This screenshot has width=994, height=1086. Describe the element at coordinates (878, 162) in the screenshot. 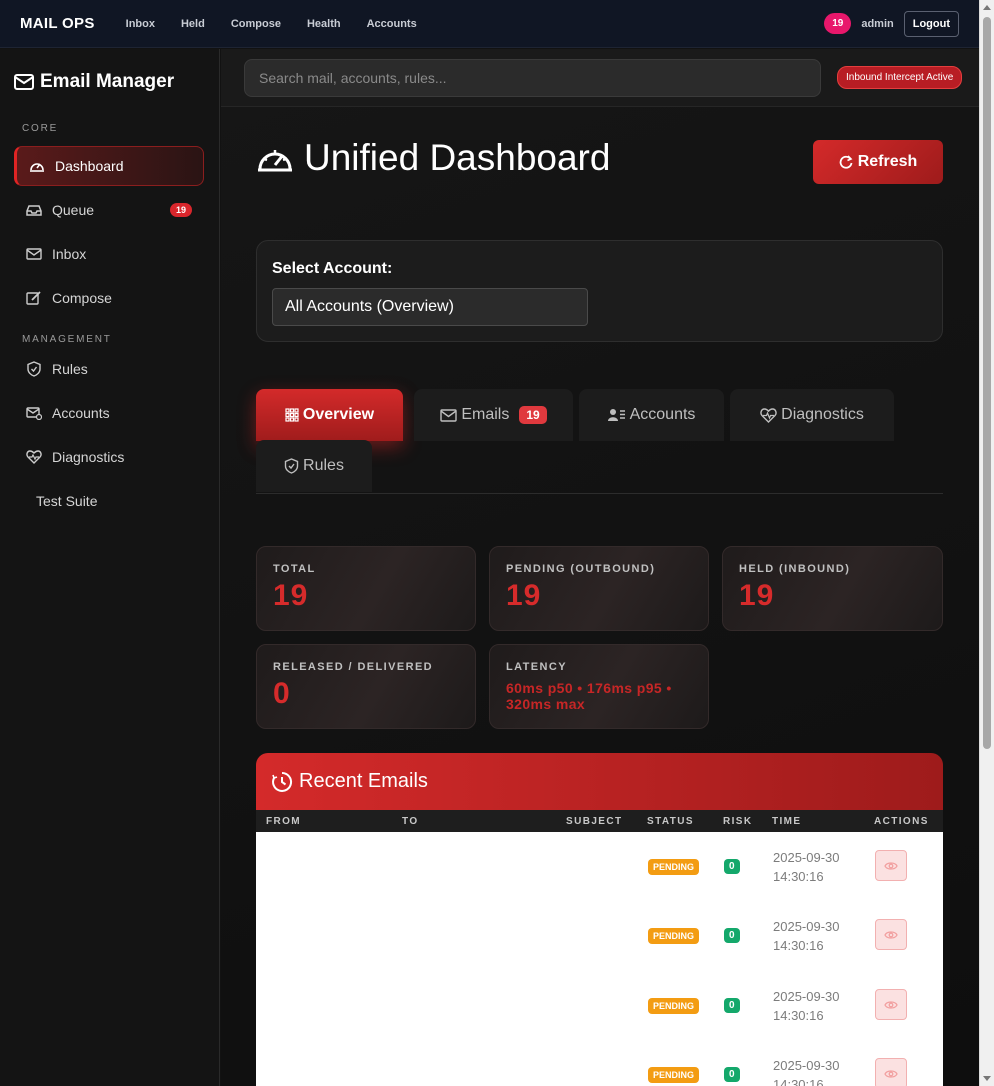

I see `refresh-button: Refresh` at that location.